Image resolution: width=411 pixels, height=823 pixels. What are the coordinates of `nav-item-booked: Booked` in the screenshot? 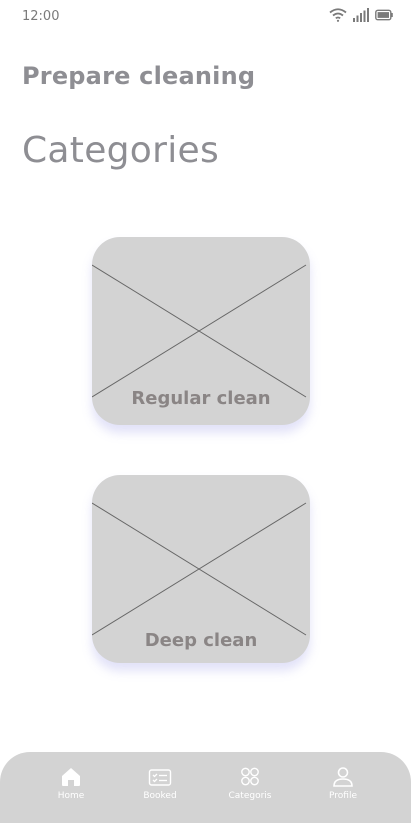 It's located at (160, 791).